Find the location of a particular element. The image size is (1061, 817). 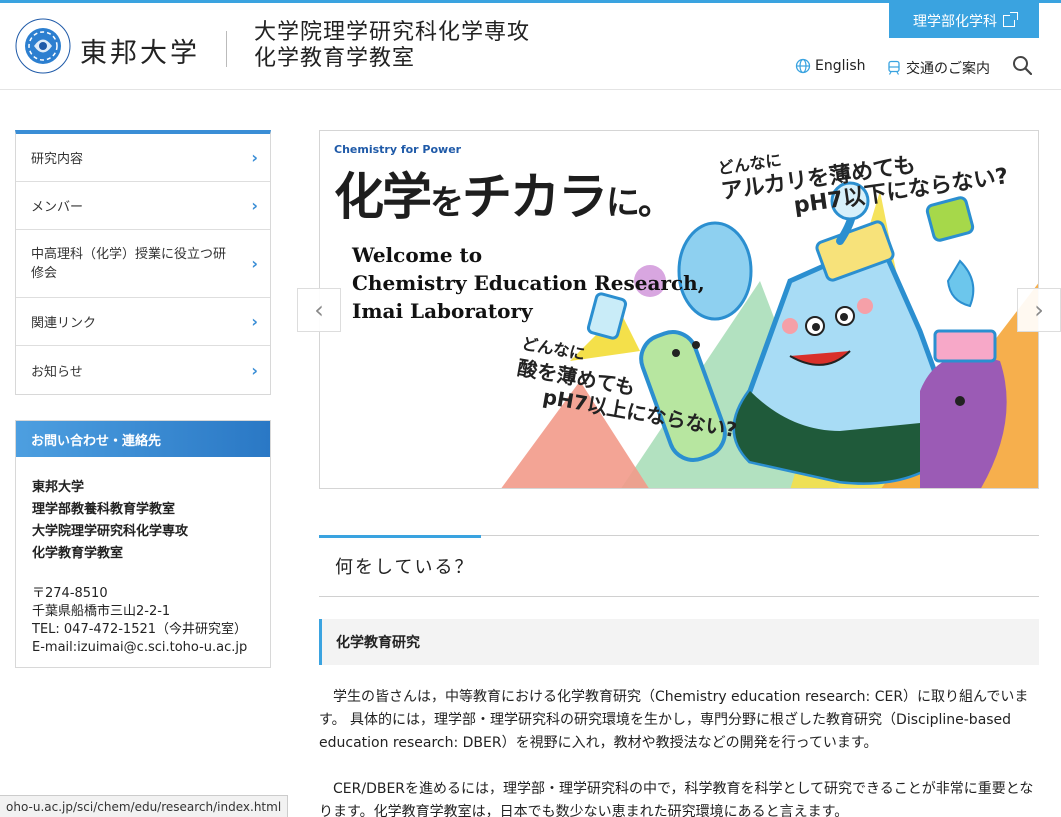

slide-headline-part: に。 is located at coordinates (639, 203).